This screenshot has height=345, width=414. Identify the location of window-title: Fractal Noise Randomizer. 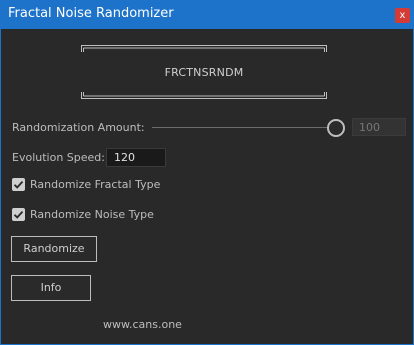
(91, 13).